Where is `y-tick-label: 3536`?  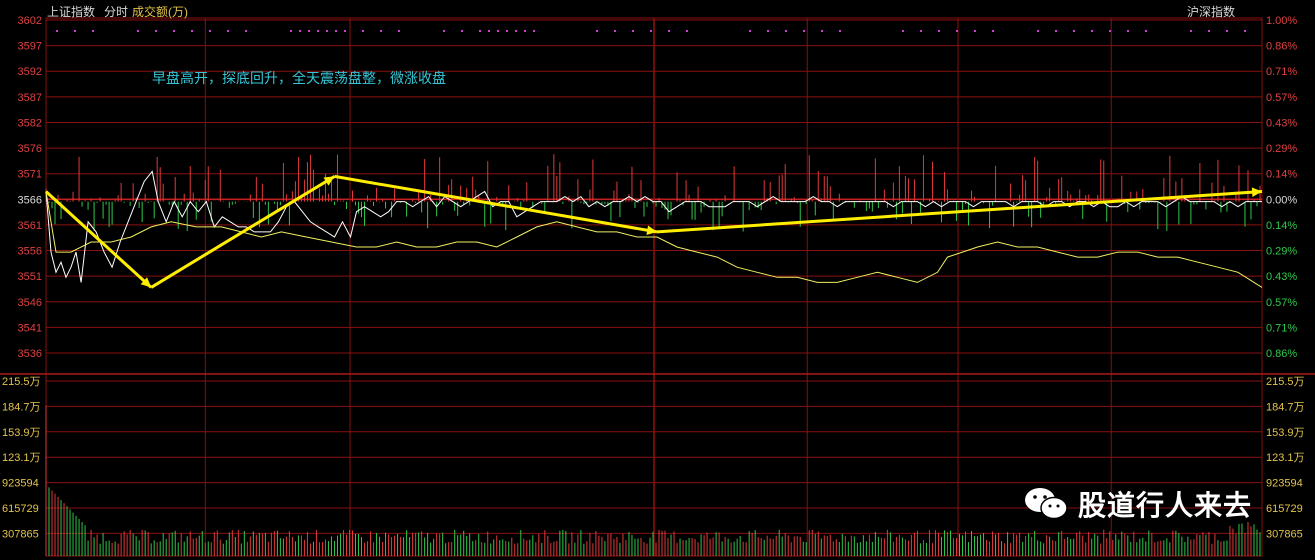 y-tick-label: 3536 is located at coordinates (30, 354).